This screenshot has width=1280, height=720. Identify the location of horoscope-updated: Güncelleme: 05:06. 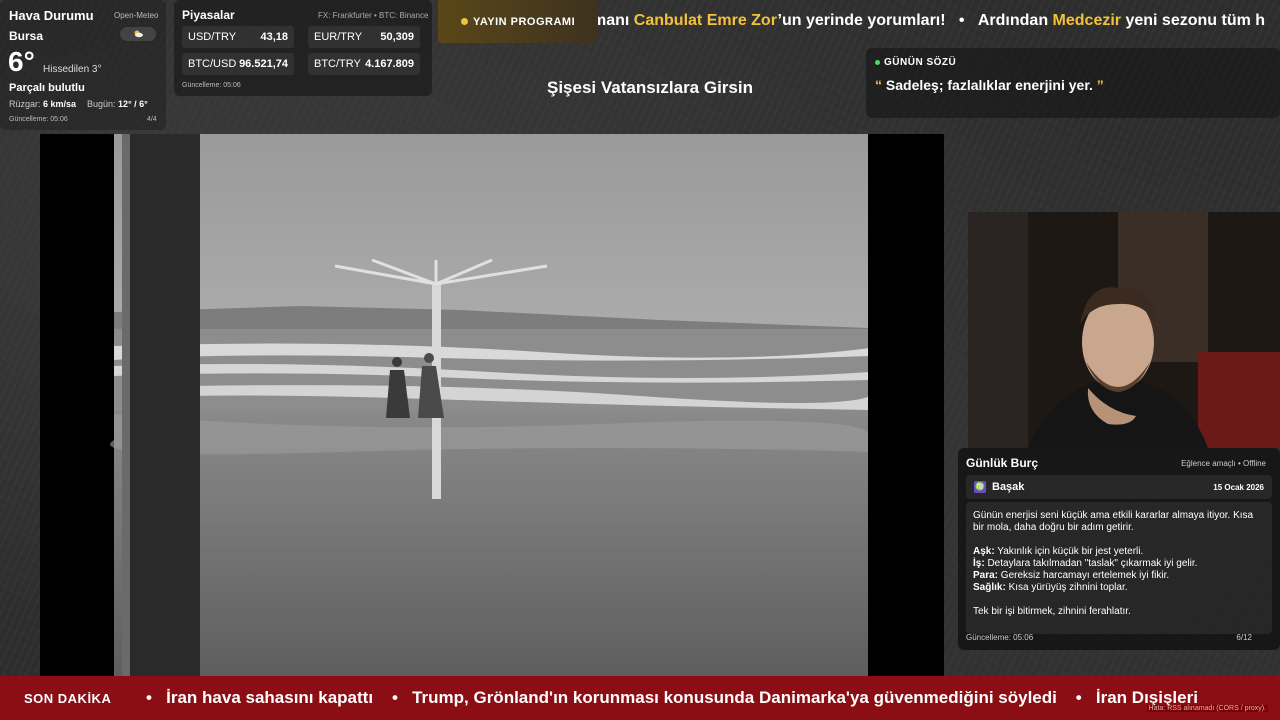
(1000, 637).